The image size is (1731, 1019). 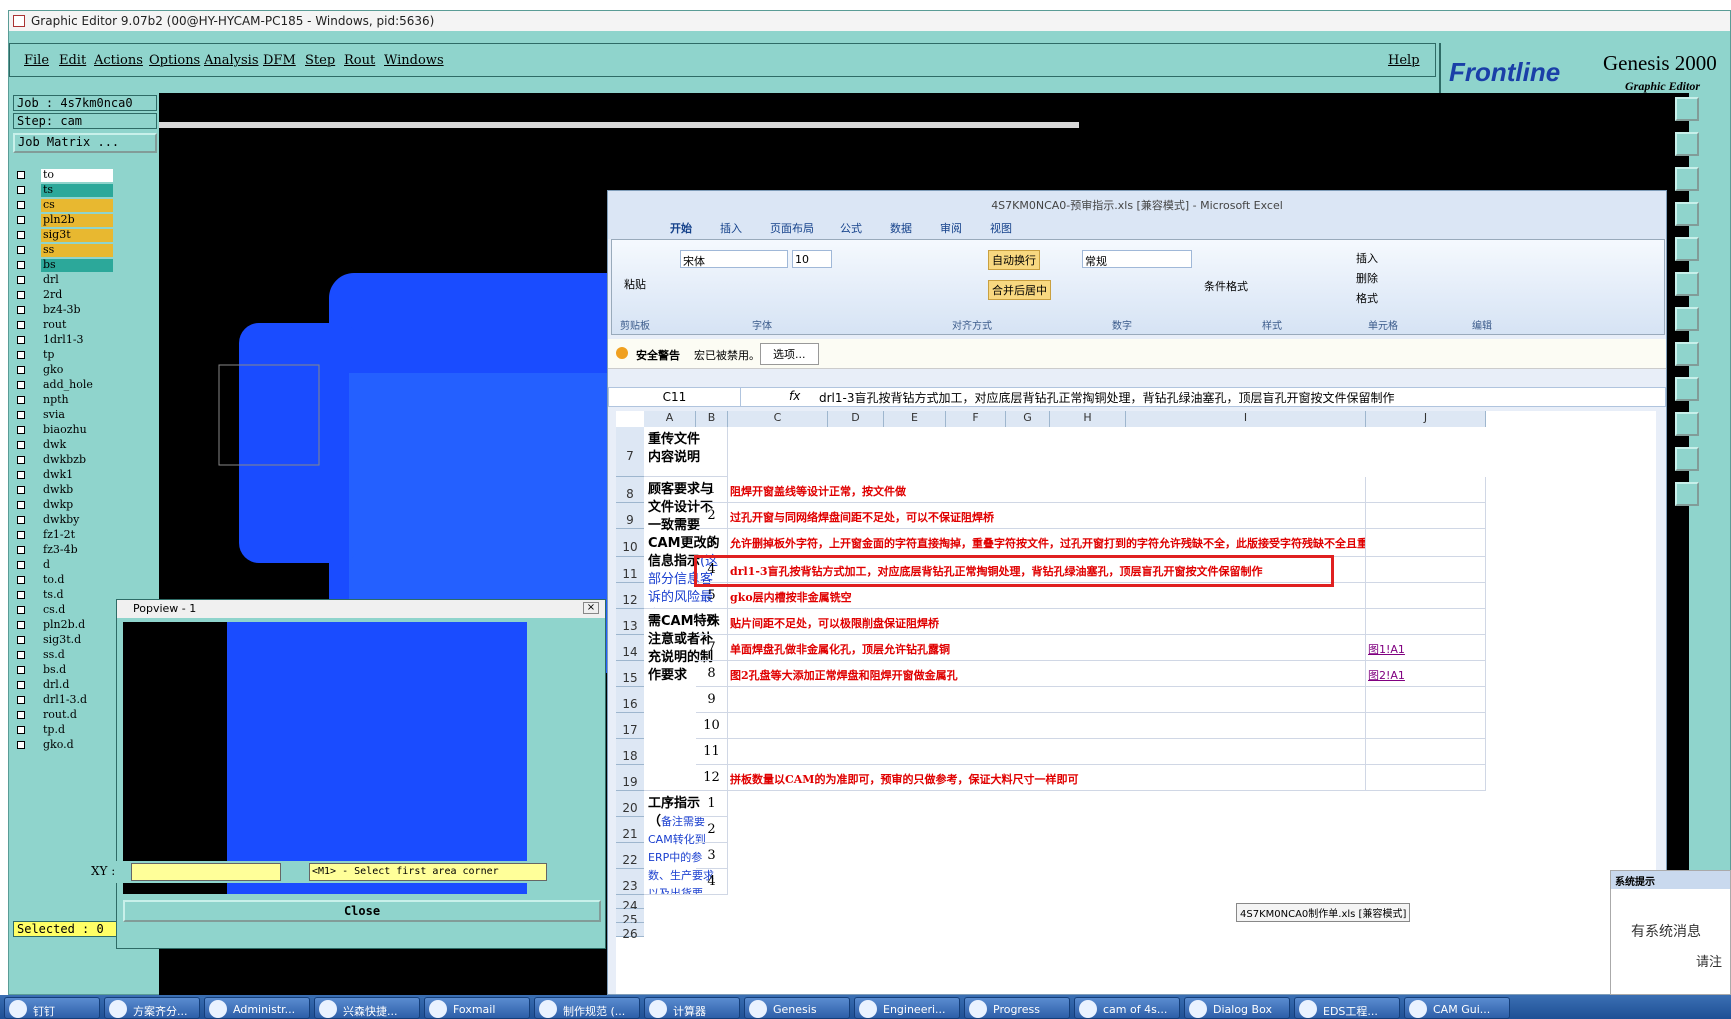 I want to click on layer-name: pln2b.d, so click(x=77, y=625).